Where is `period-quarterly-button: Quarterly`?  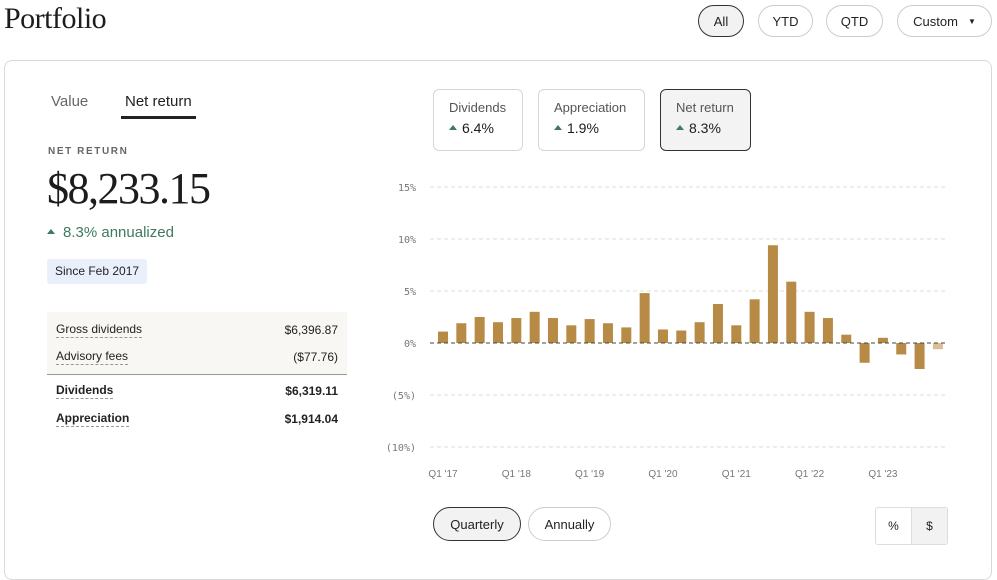
period-quarterly-button: Quarterly is located at coordinates (477, 524).